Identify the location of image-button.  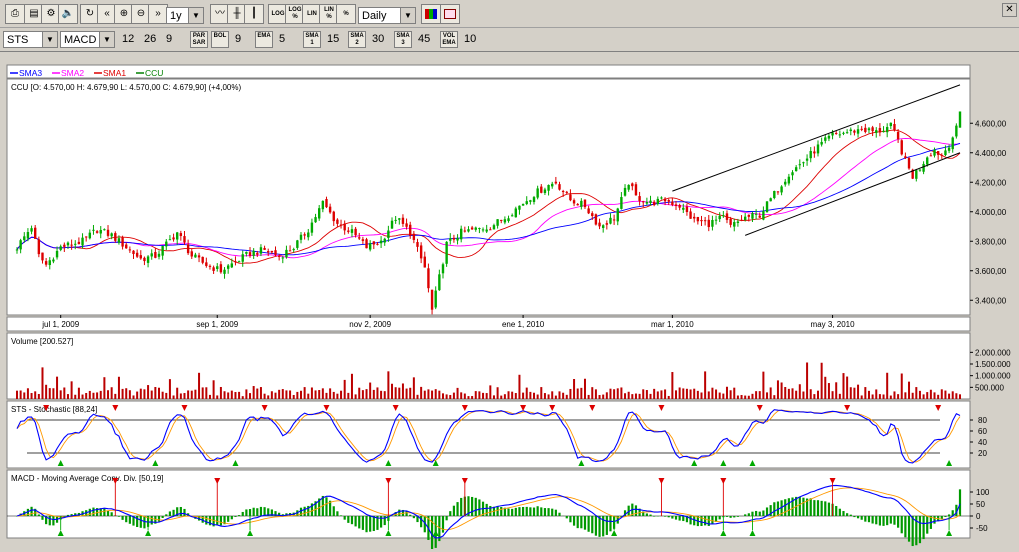
(450, 14).